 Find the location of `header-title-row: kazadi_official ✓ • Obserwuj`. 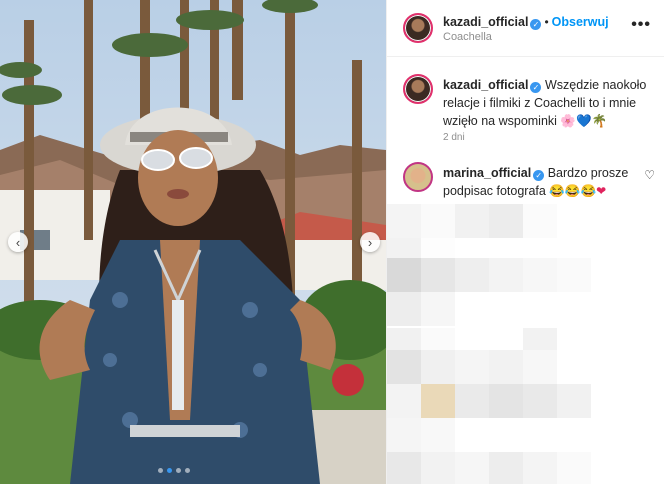

header-title-row: kazadi_official ✓ • Obserwuj is located at coordinates (526, 22).